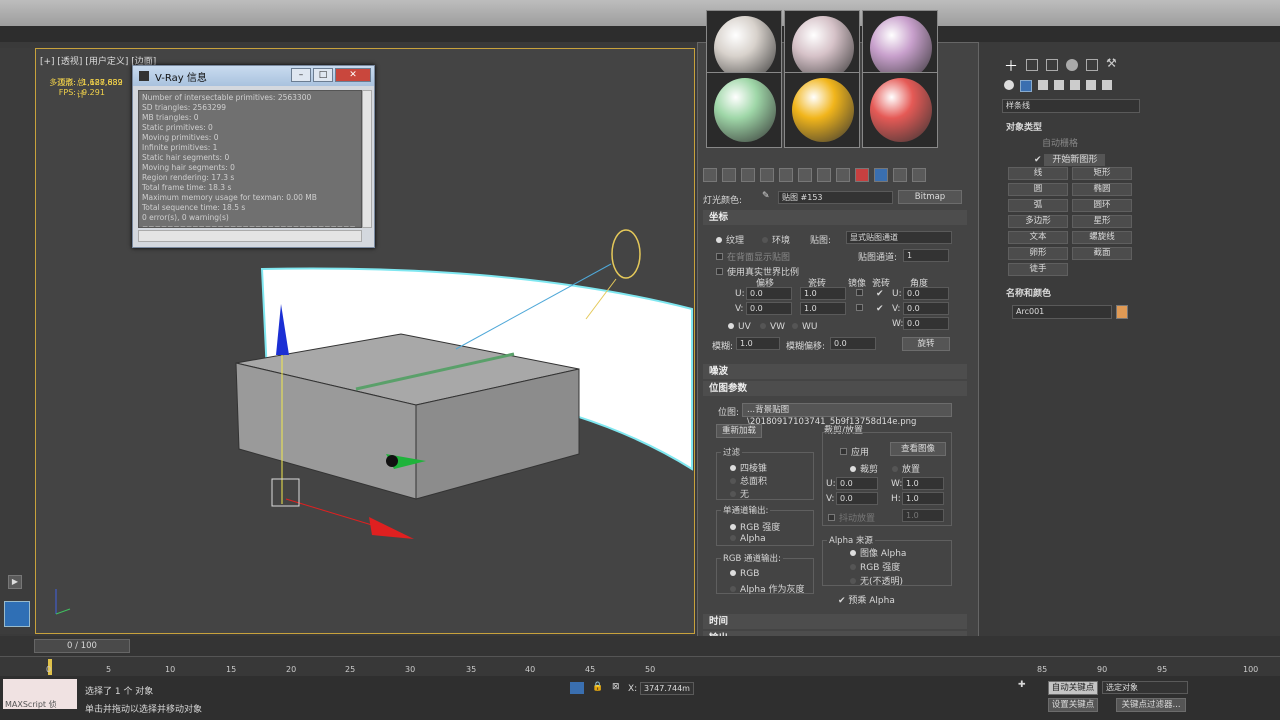  I want to click on show-in-viewport-checkbox: 在背面显示贴图, so click(753, 256).